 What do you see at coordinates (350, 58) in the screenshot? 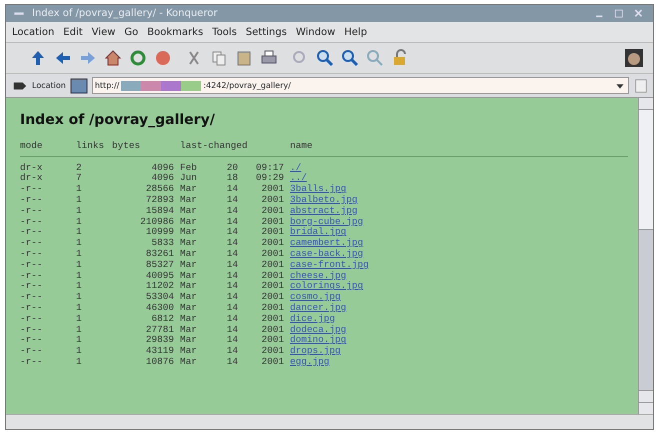
I see `zoom-out-icon` at bounding box center [350, 58].